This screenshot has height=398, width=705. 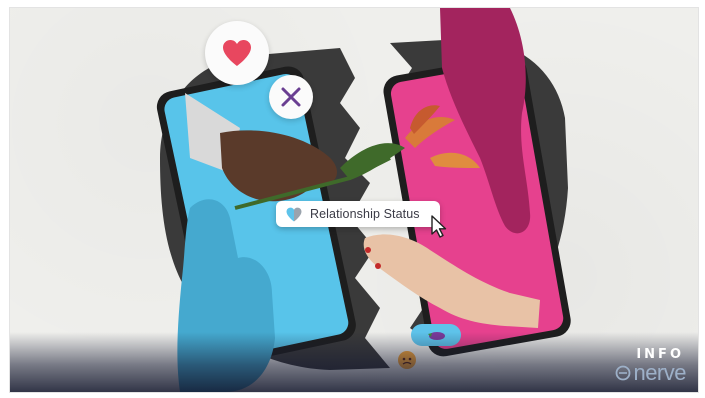 I want to click on relationship-status-card: Relationship Status, so click(x=358, y=214).